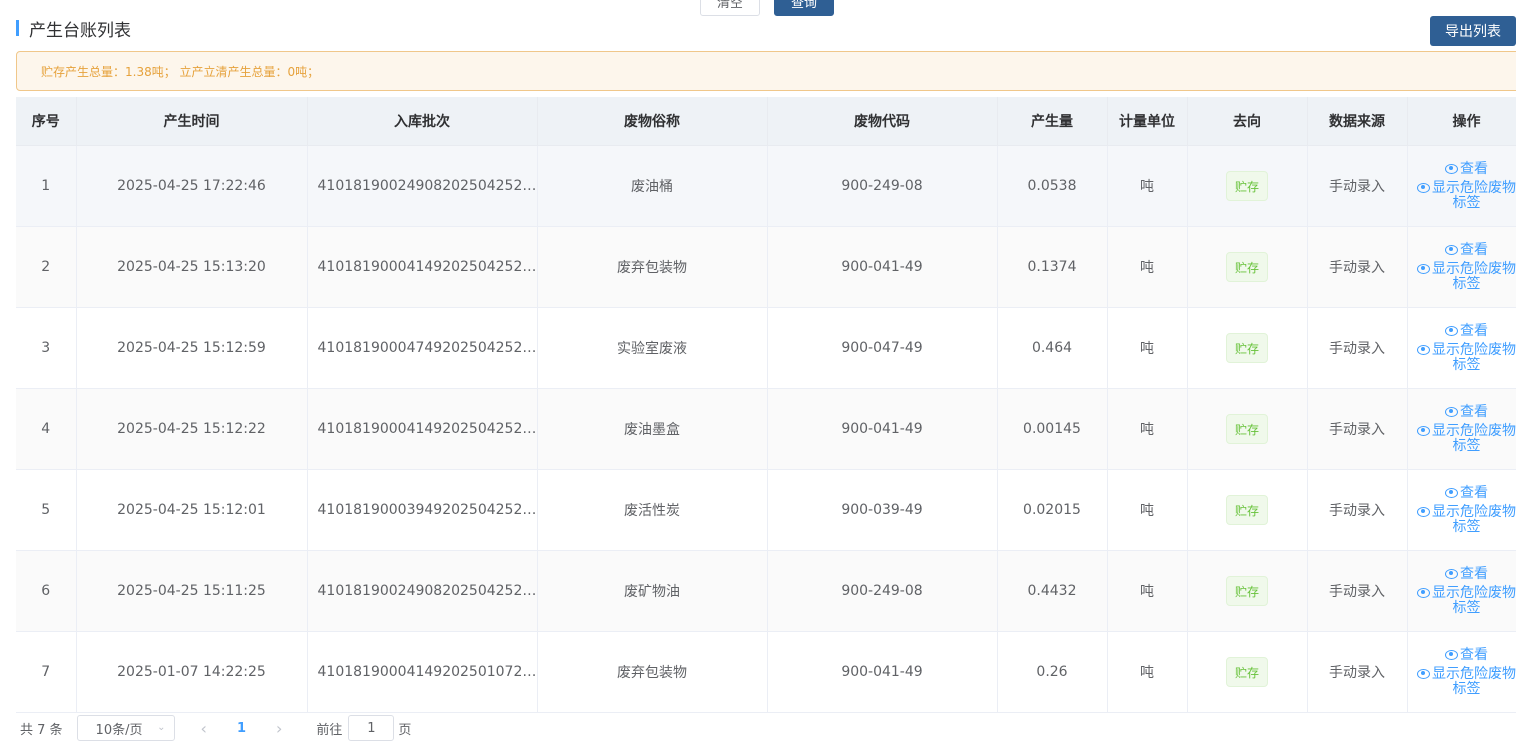  What do you see at coordinates (1052, 348) in the screenshot?
I see `cell-amount: 0.464` at bounding box center [1052, 348].